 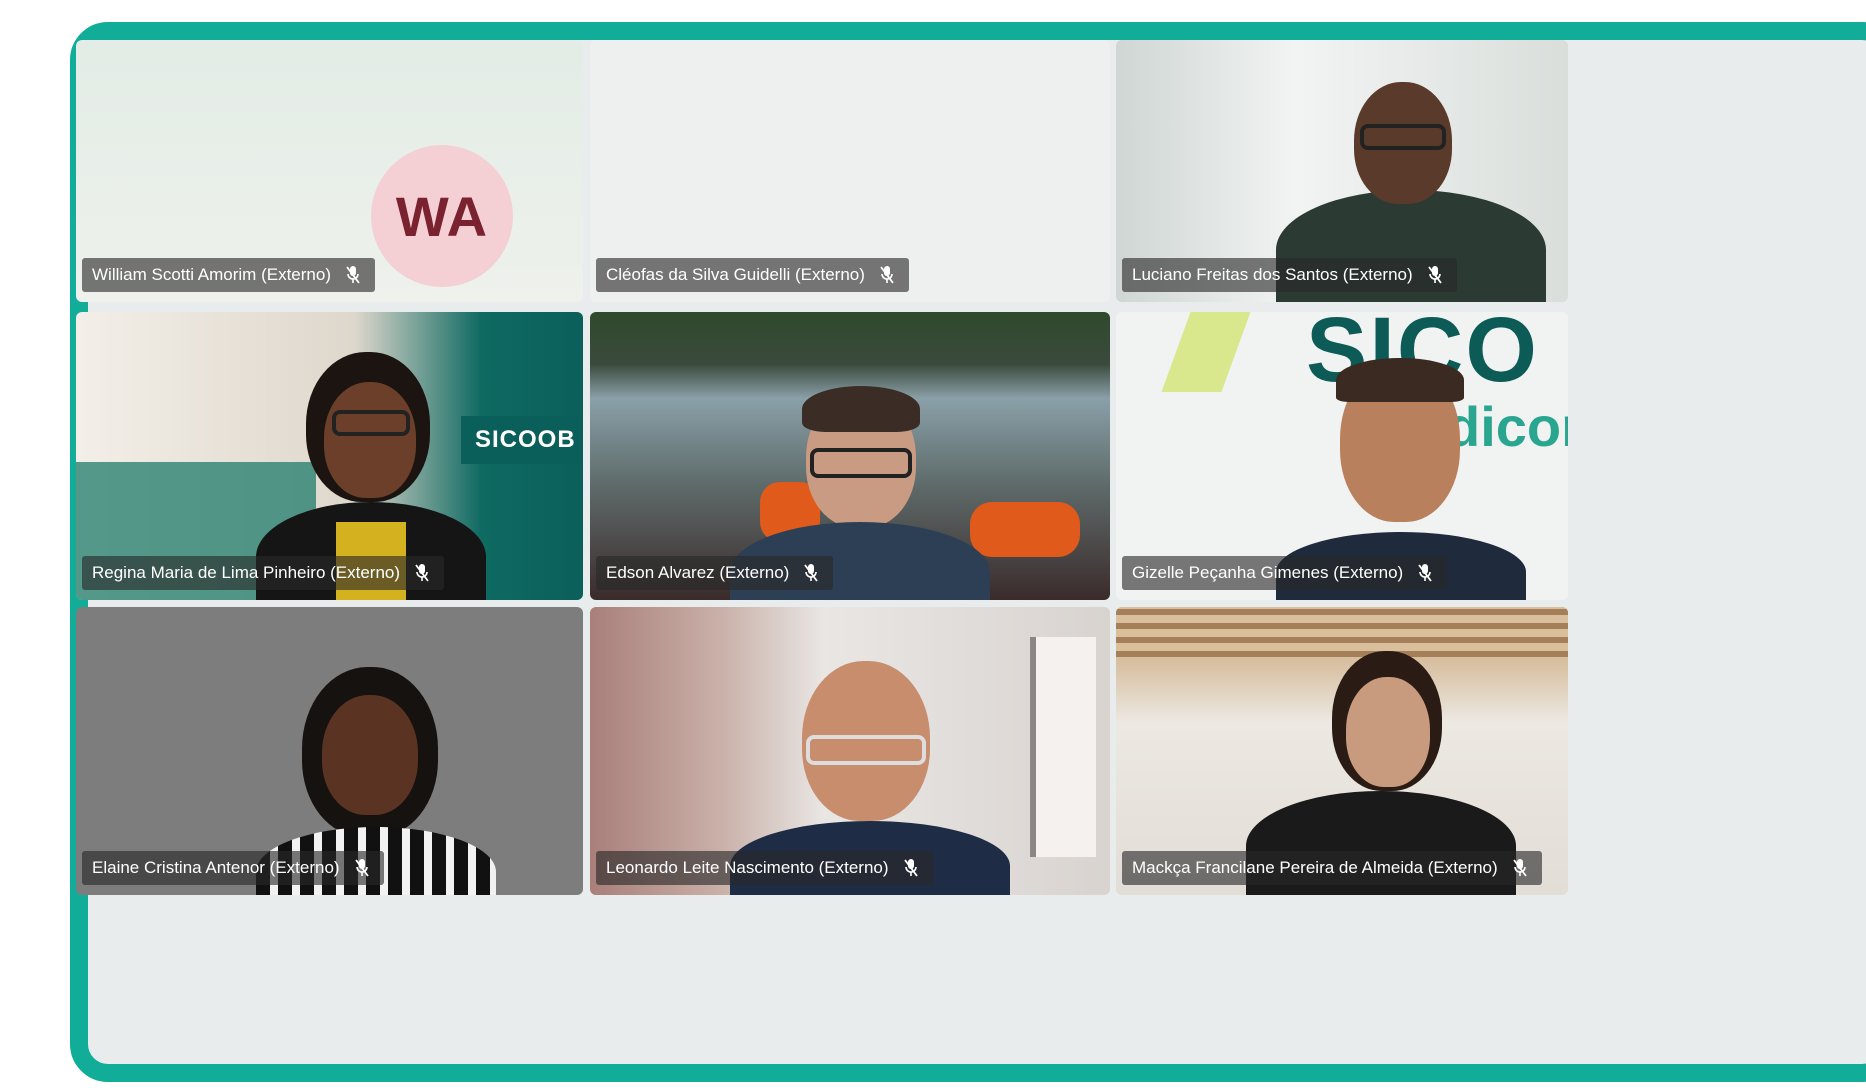 I want to click on participant-tile-cleofas: Cléofas da Silva Guidelli (Externo), so click(x=850, y=171).